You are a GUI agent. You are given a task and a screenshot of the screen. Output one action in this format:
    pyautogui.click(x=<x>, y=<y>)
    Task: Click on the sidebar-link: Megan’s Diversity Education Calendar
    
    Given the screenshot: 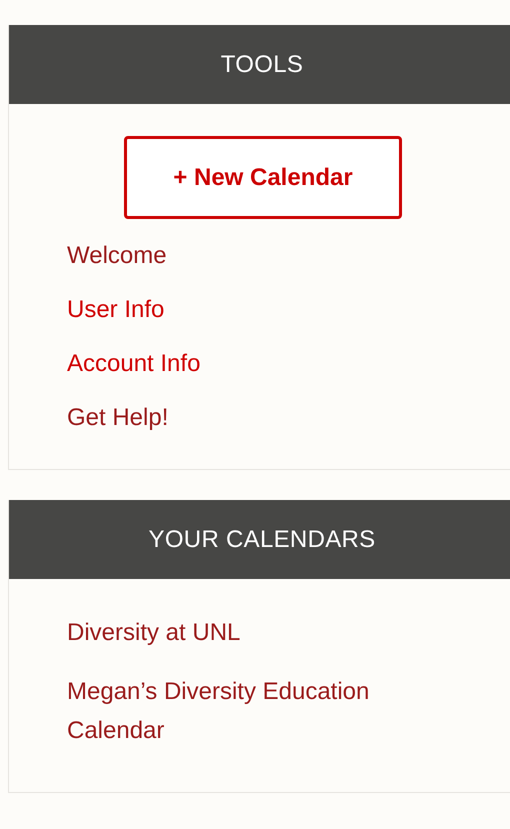 What is the action you would take?
    pyautogui.click(x=267, y=711)
    